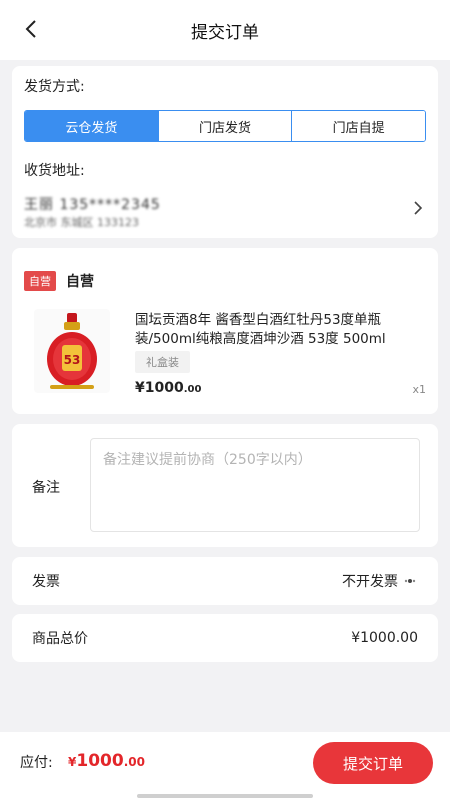 The image size is (450, 800). I want to click on address-row: 王丽 135****2345 北京市 东城区 133123, so click(225, 211).